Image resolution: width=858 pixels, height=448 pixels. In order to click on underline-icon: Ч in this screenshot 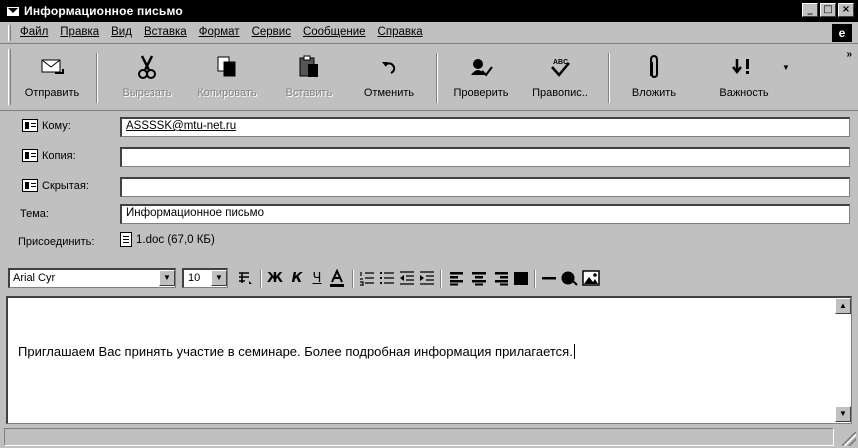, I will do `click(317, 278)`.